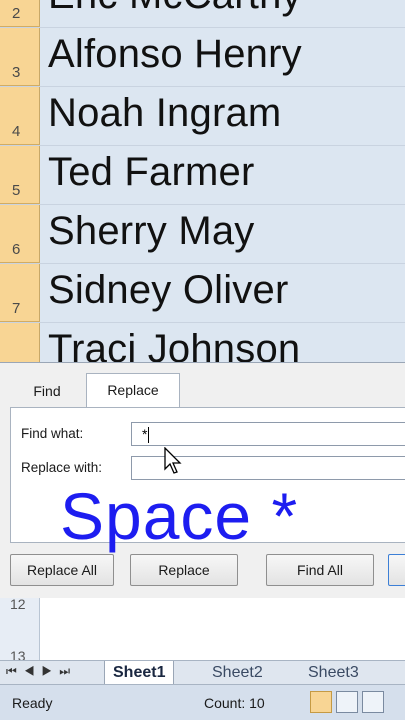 This screenshot has height=720, width=405. I want to click on sheet-nav-buttons: ⏮◀▶⏭, so click(41, 671).